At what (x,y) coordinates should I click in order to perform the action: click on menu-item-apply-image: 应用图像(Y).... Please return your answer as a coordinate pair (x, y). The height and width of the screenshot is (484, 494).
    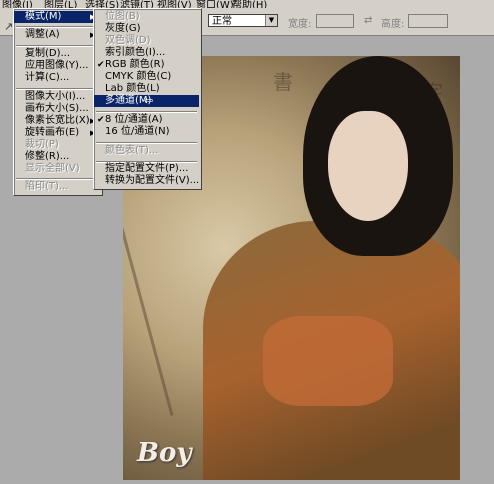
    Looking at the image, I should click on (57, 66).